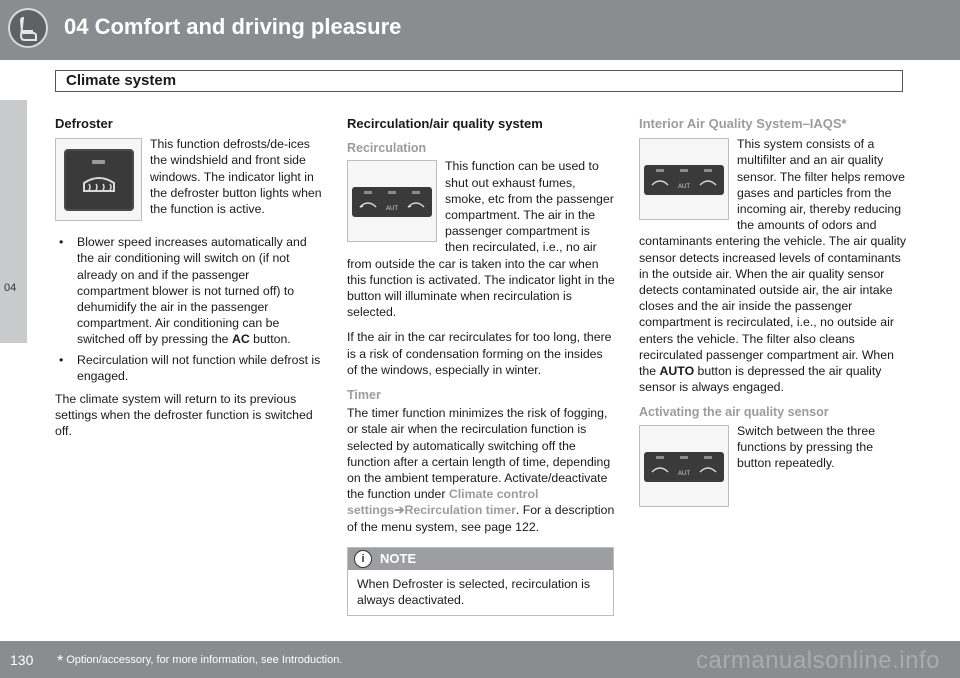  What do you see at coordinates (28, 28) in the screenshot?
I see `seat-icon` at bounding box center [28, 28].